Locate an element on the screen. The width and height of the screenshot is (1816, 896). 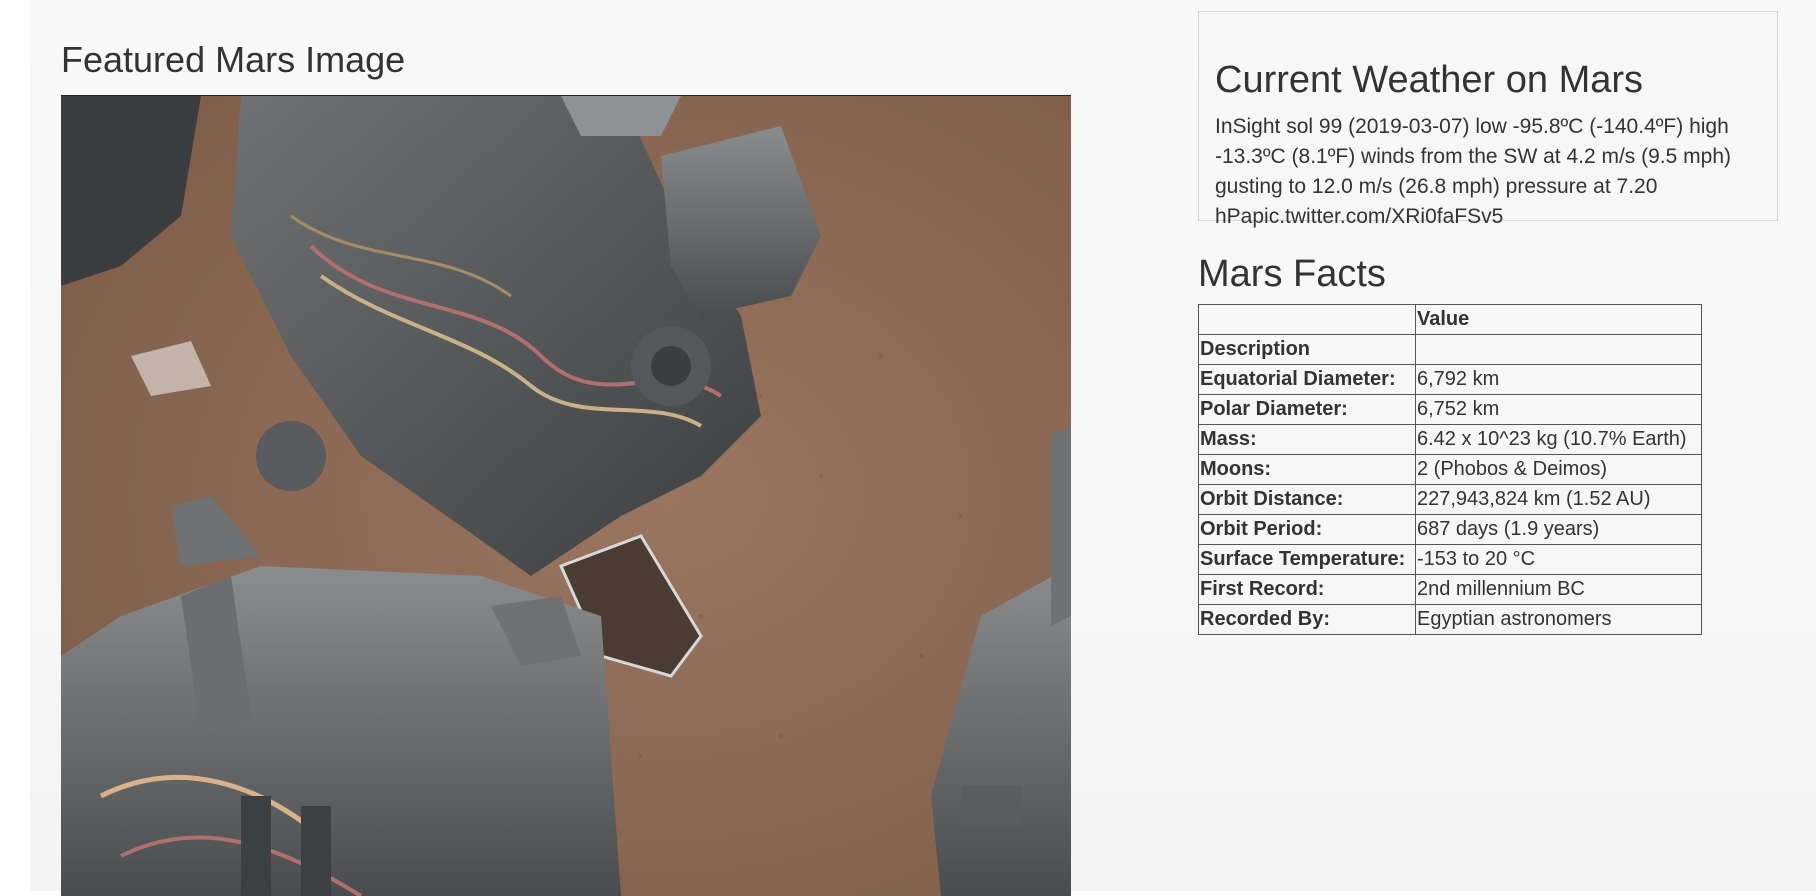
fact-label: Orbit Period: is located at coordinates (1307, 529).